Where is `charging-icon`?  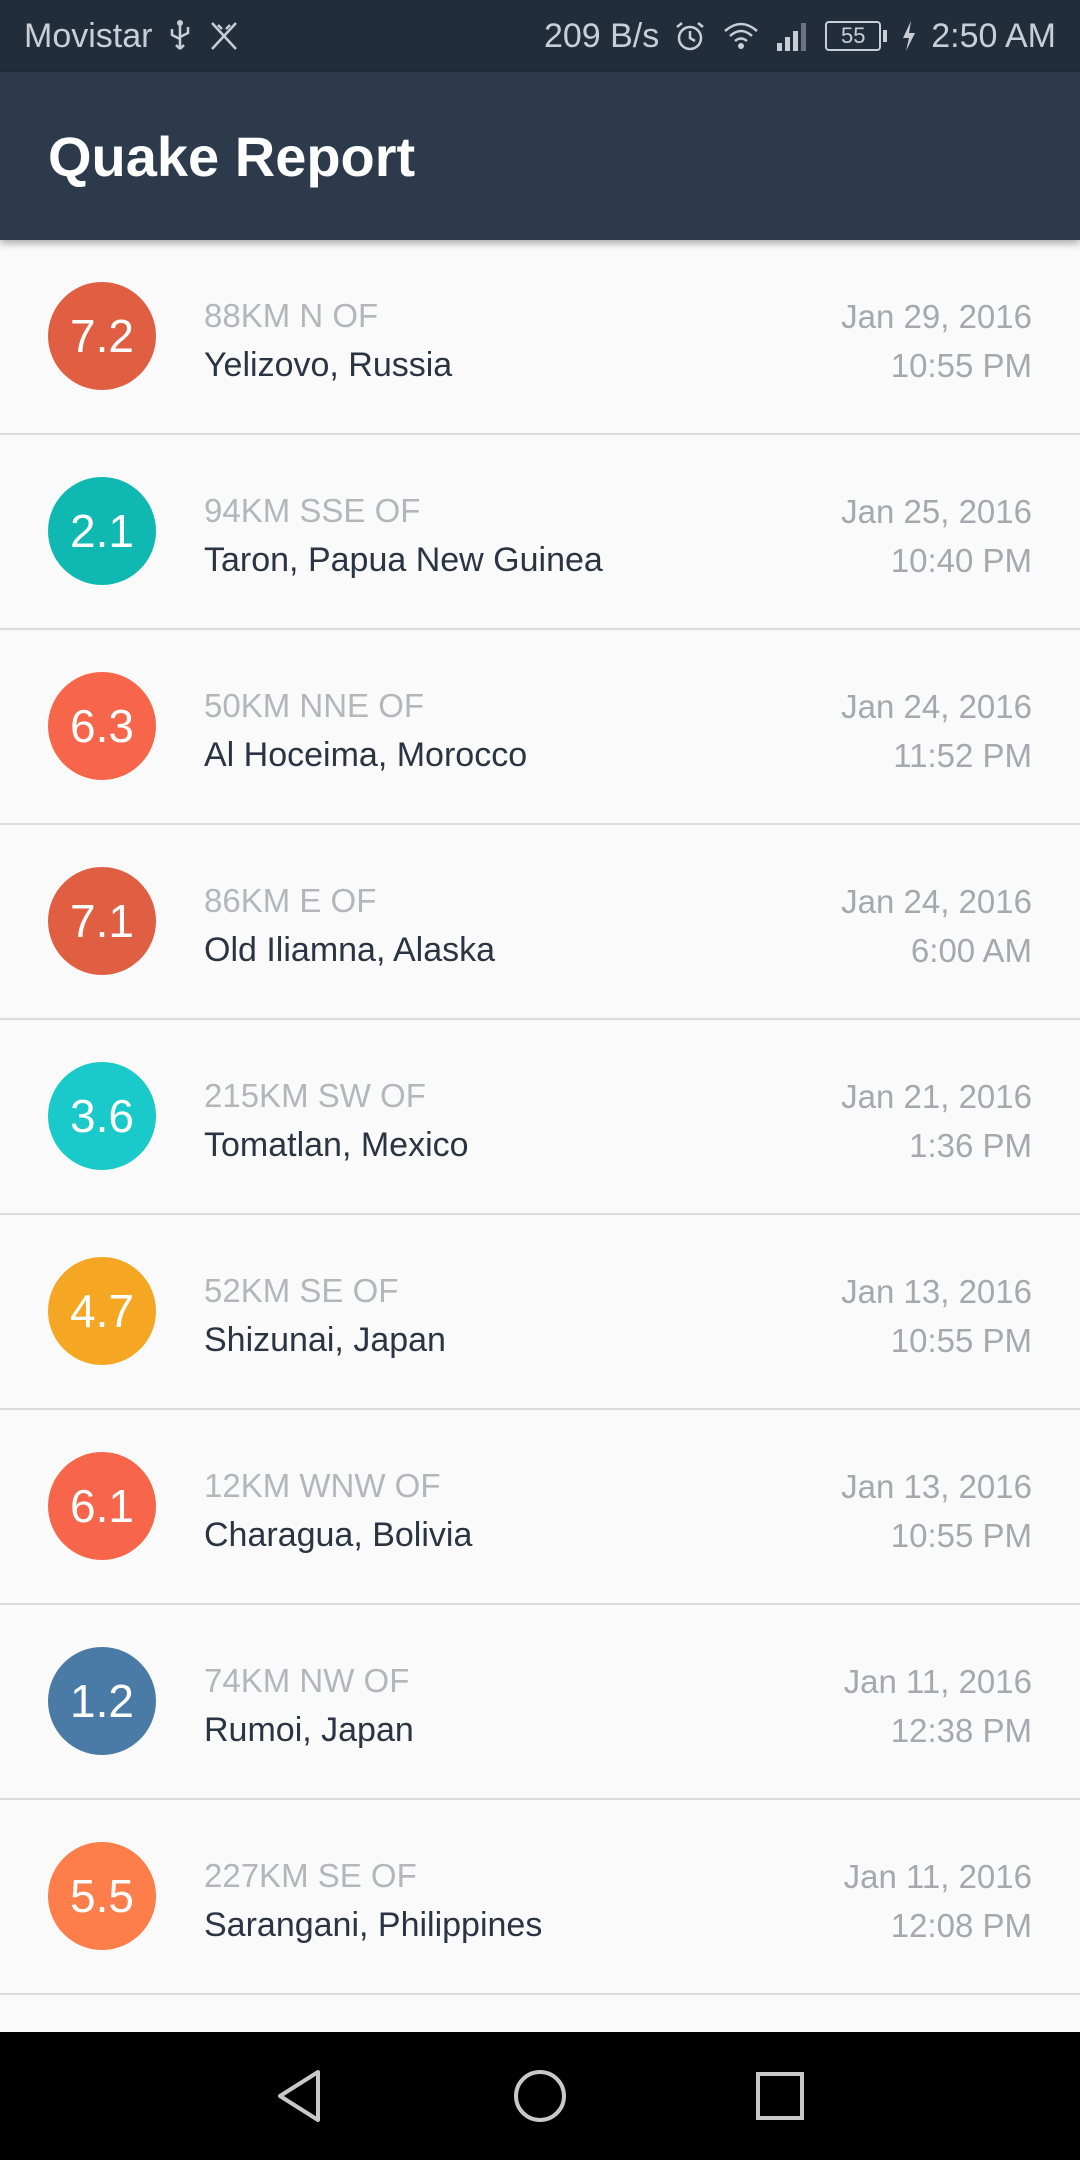 charging-icon is located at coordinates (909, 36).